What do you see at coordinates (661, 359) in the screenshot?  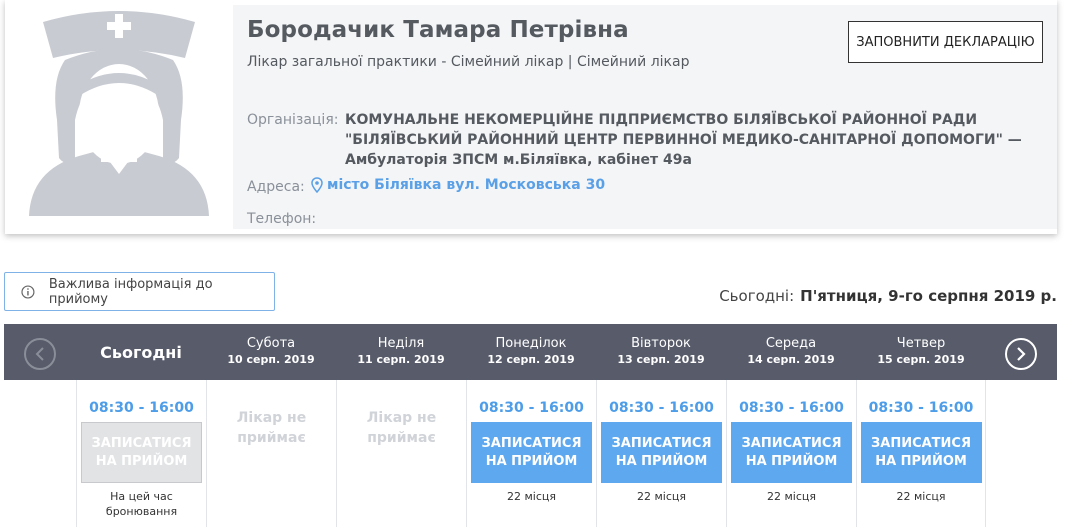 I see `day-date: 13 серп. 2019` at bounding box center [661, 359].